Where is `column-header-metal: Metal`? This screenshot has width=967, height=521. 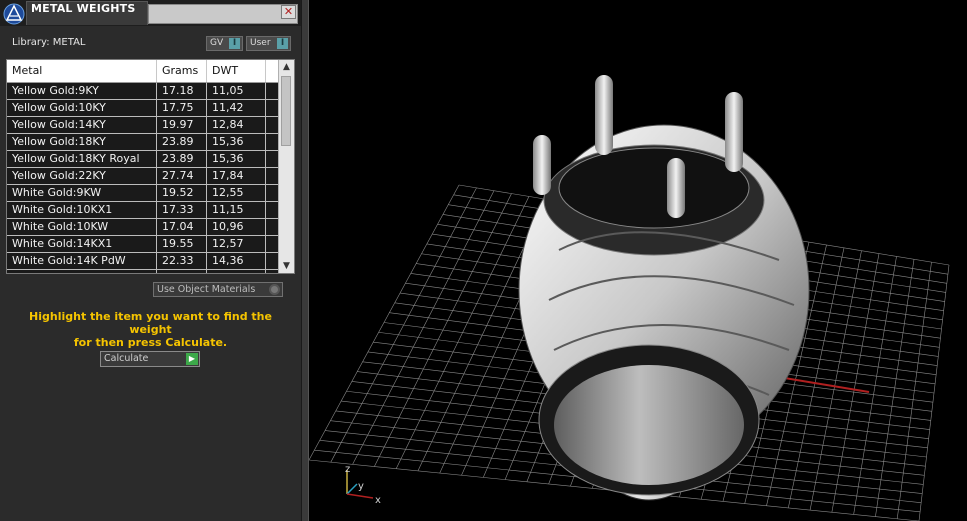
column-header-metal: Metal is located at coordinates (82, 71).